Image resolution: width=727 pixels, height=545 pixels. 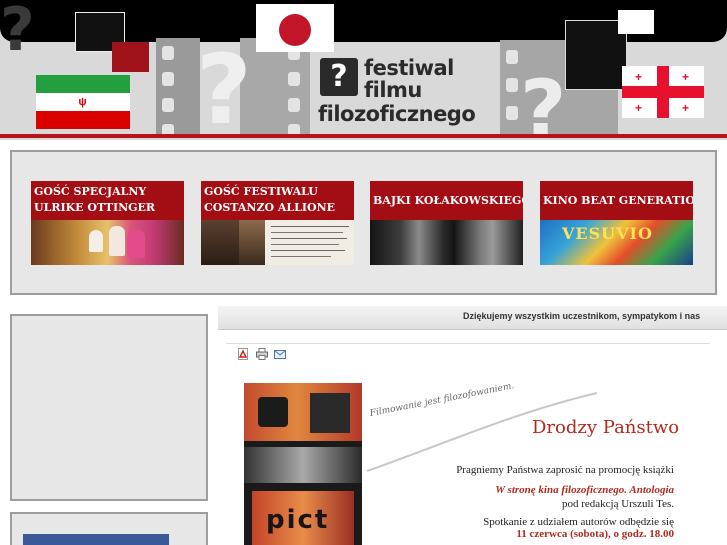 What do you see at coordinates (409, 68) in the screenshot?
I see `logo-line-1: festiwal` at bounding box center [409, 68].